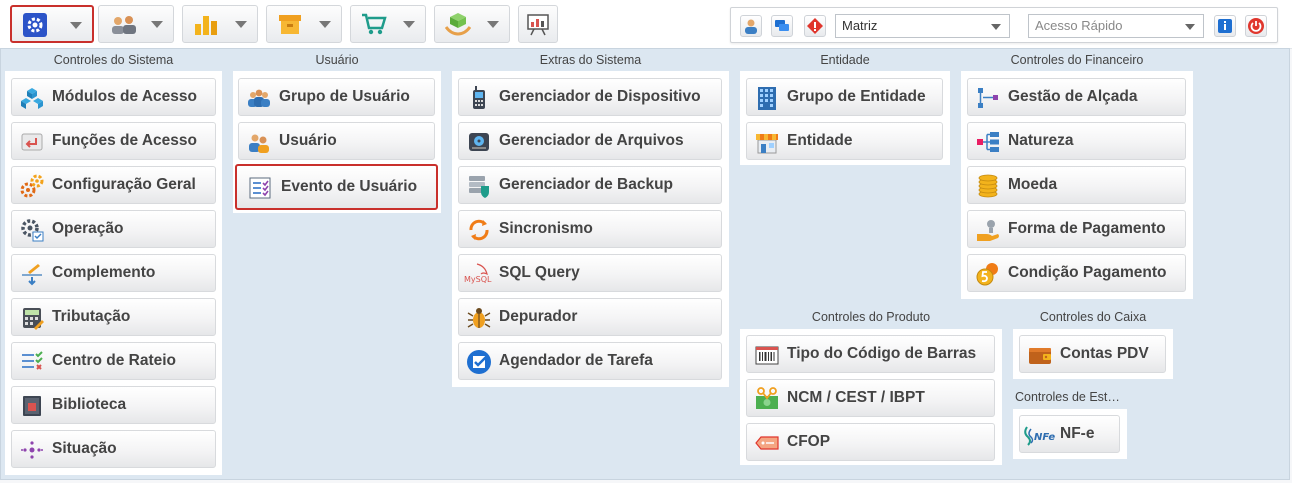 This screenshot has width=1292, height=483. Describe the element at coordinates (32, 274) in the screenshot. I see `pencil-arrow-icon` at that location.